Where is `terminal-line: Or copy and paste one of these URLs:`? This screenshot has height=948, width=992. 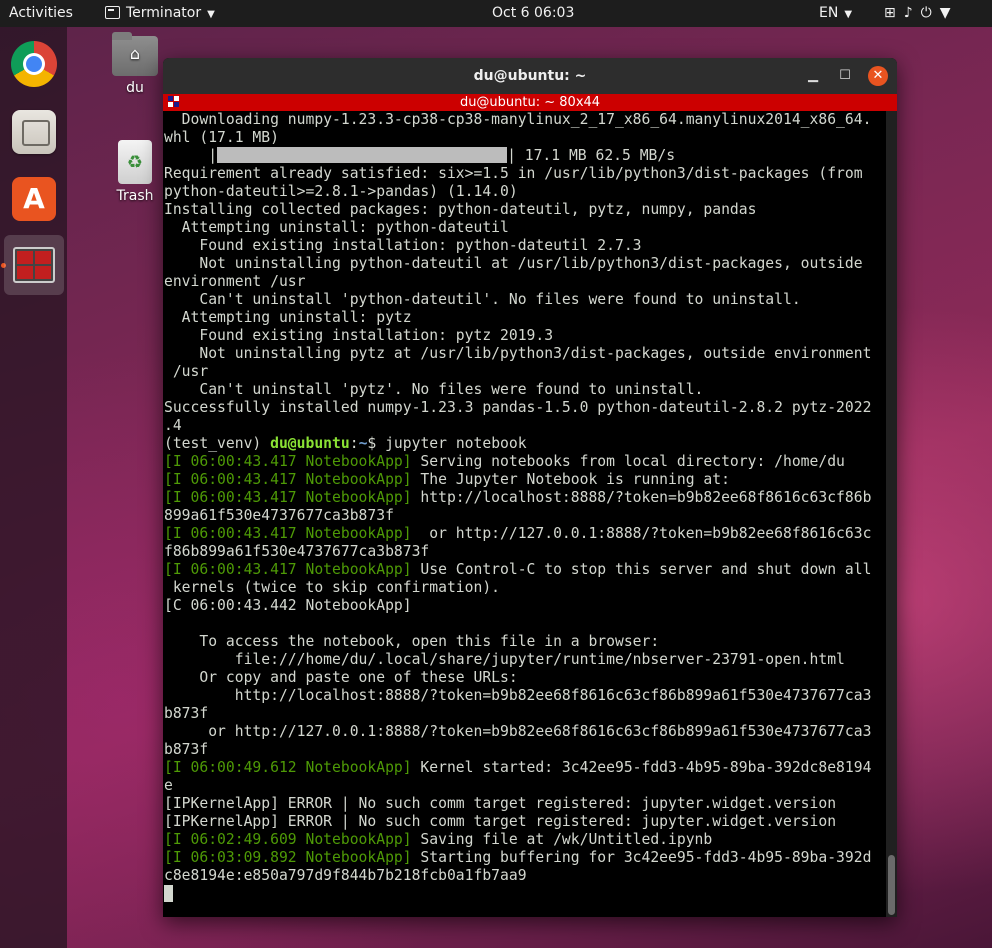 terminal-line: Or copy and paste one of these URLs: is located at coordinates (341, 677).